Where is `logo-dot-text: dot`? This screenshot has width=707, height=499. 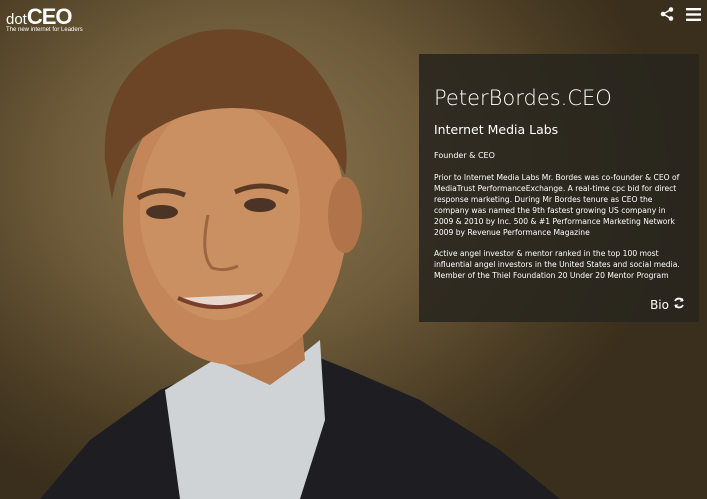
logo-dot-text: dot is located at coordinates (16, 19).